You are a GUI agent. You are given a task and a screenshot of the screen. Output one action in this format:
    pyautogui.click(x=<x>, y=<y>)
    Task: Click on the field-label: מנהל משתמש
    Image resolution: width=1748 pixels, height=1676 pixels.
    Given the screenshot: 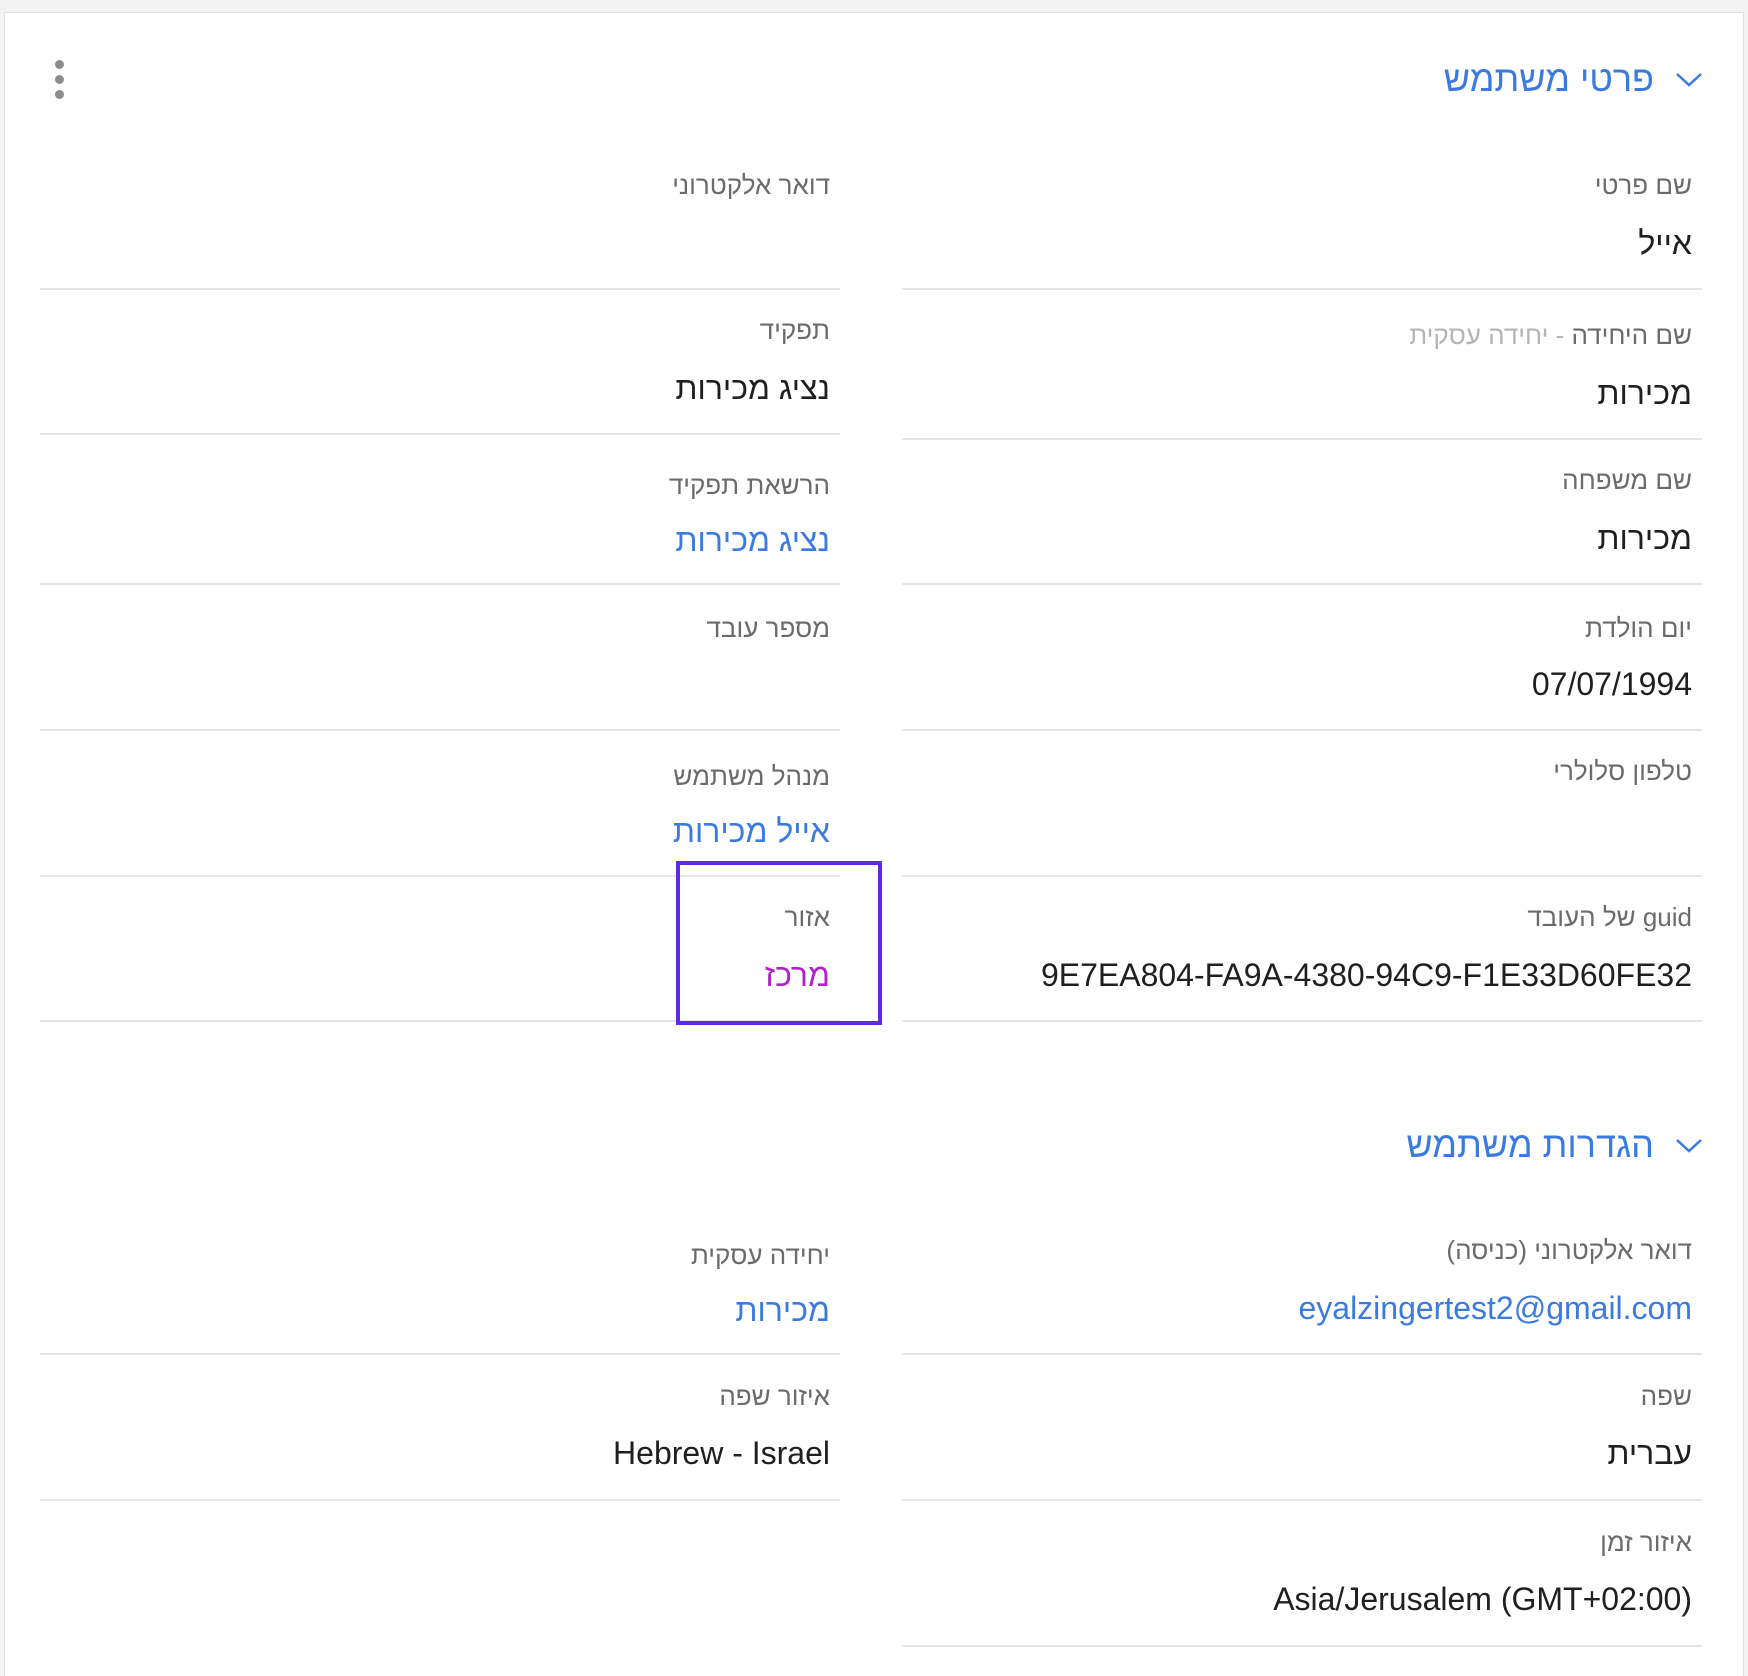 What is the action you would take?
    pyautogui.click(x=751, y=776)
    